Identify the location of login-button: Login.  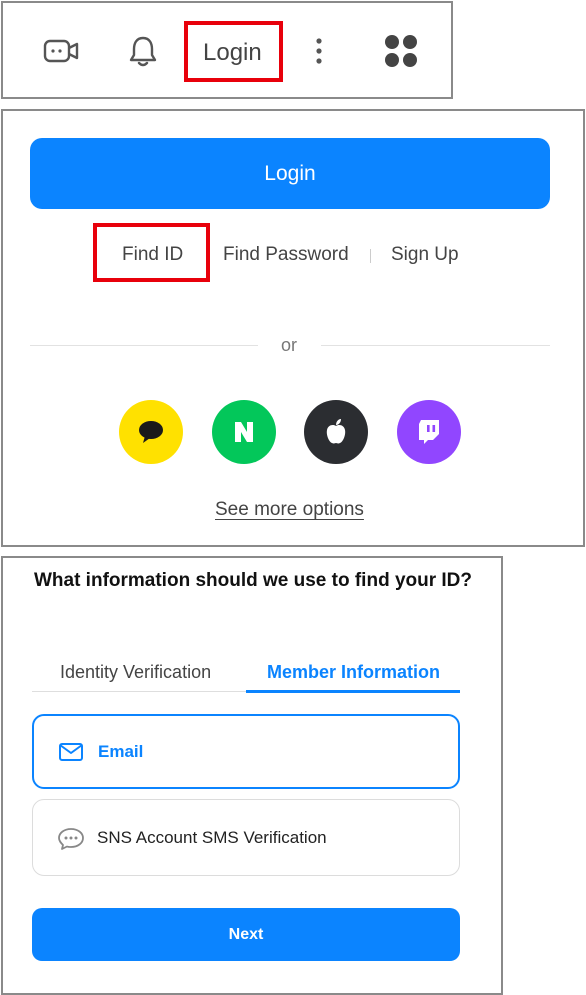
(290, 173).